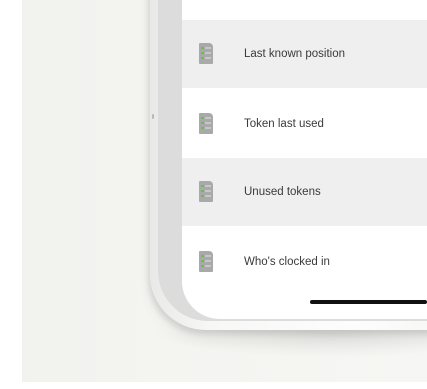 The height and width of the screenshot is (389, 427). I want to click on list-item-token-last-used: Token last used, so click(304, 124).